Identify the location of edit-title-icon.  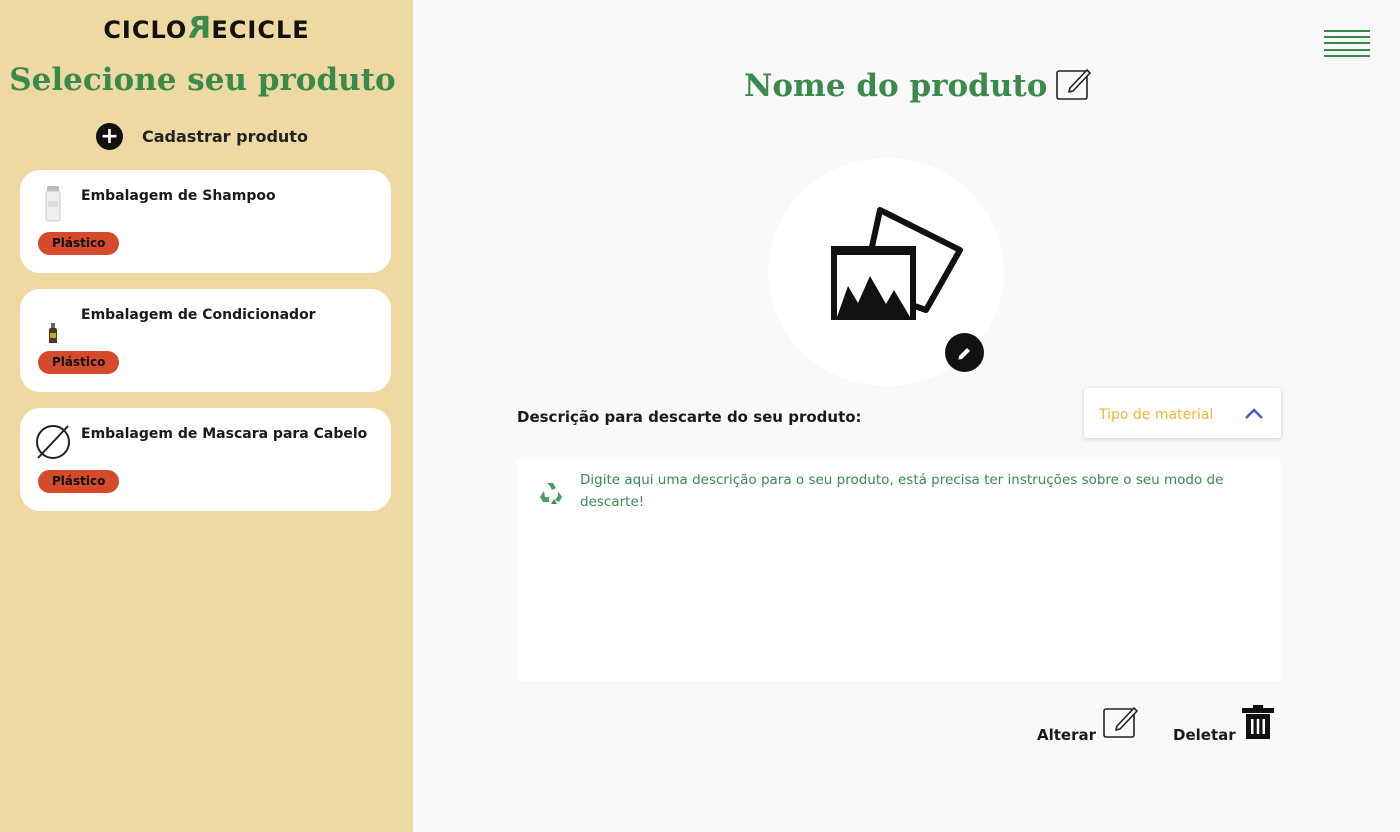
(1073, 86).